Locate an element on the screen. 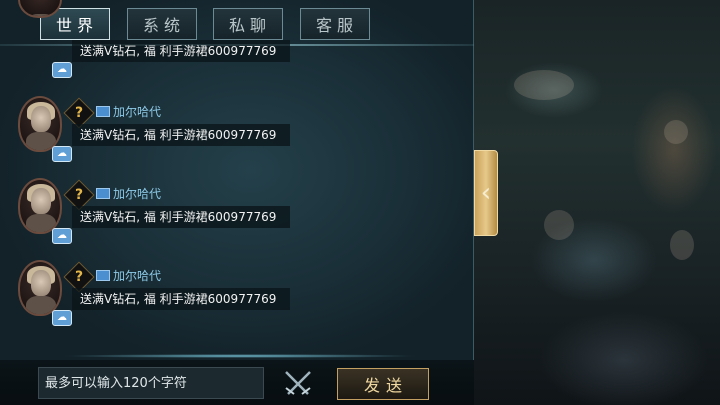 The image size is (720, 405). crossed-swords-icon is located at coordinates (298, 384).